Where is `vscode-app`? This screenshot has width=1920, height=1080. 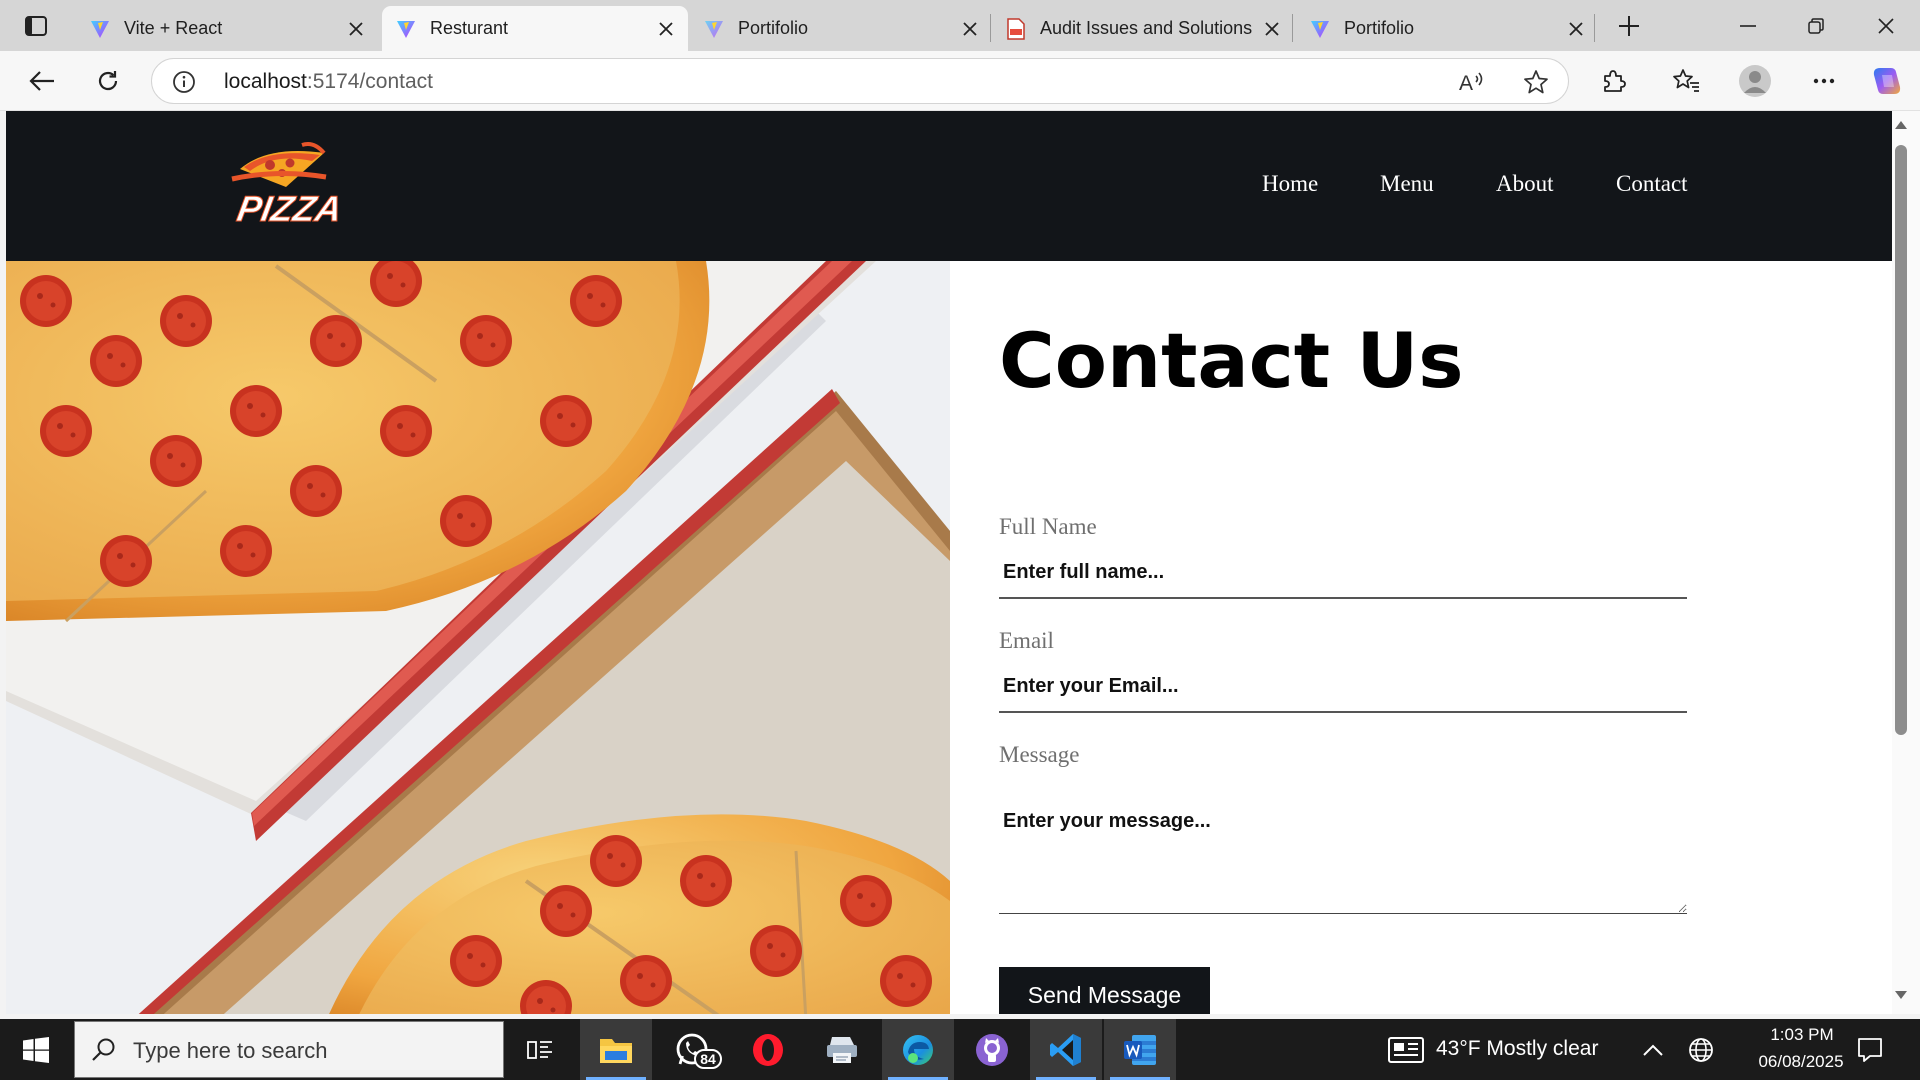
vscode-app is located at coordinates (1066, 1049).